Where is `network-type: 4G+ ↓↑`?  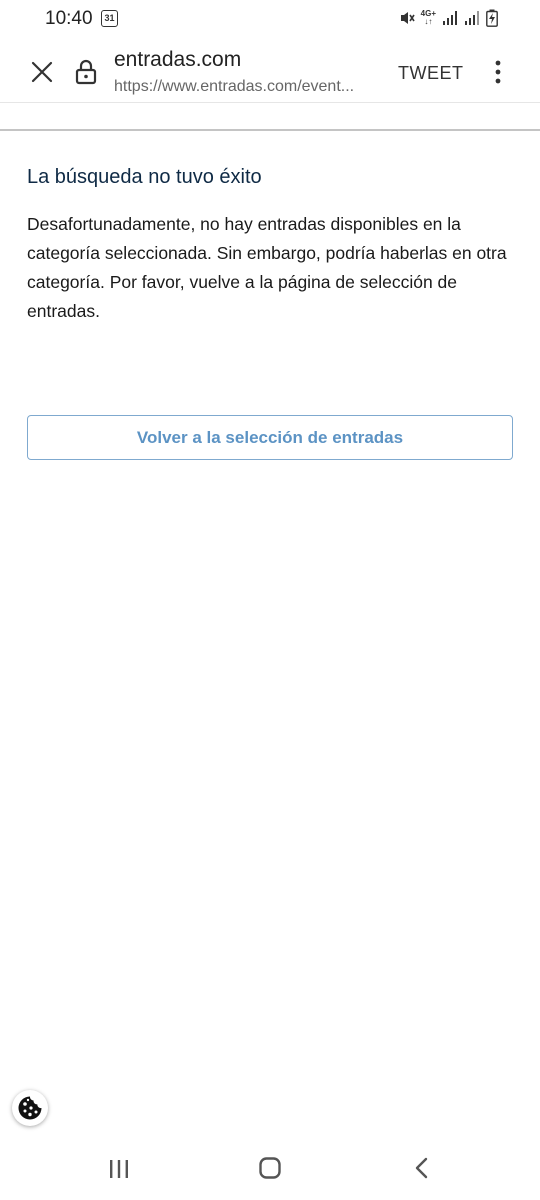 network-type: 4G+ ↓↑ is located at coordinates (428, 17).